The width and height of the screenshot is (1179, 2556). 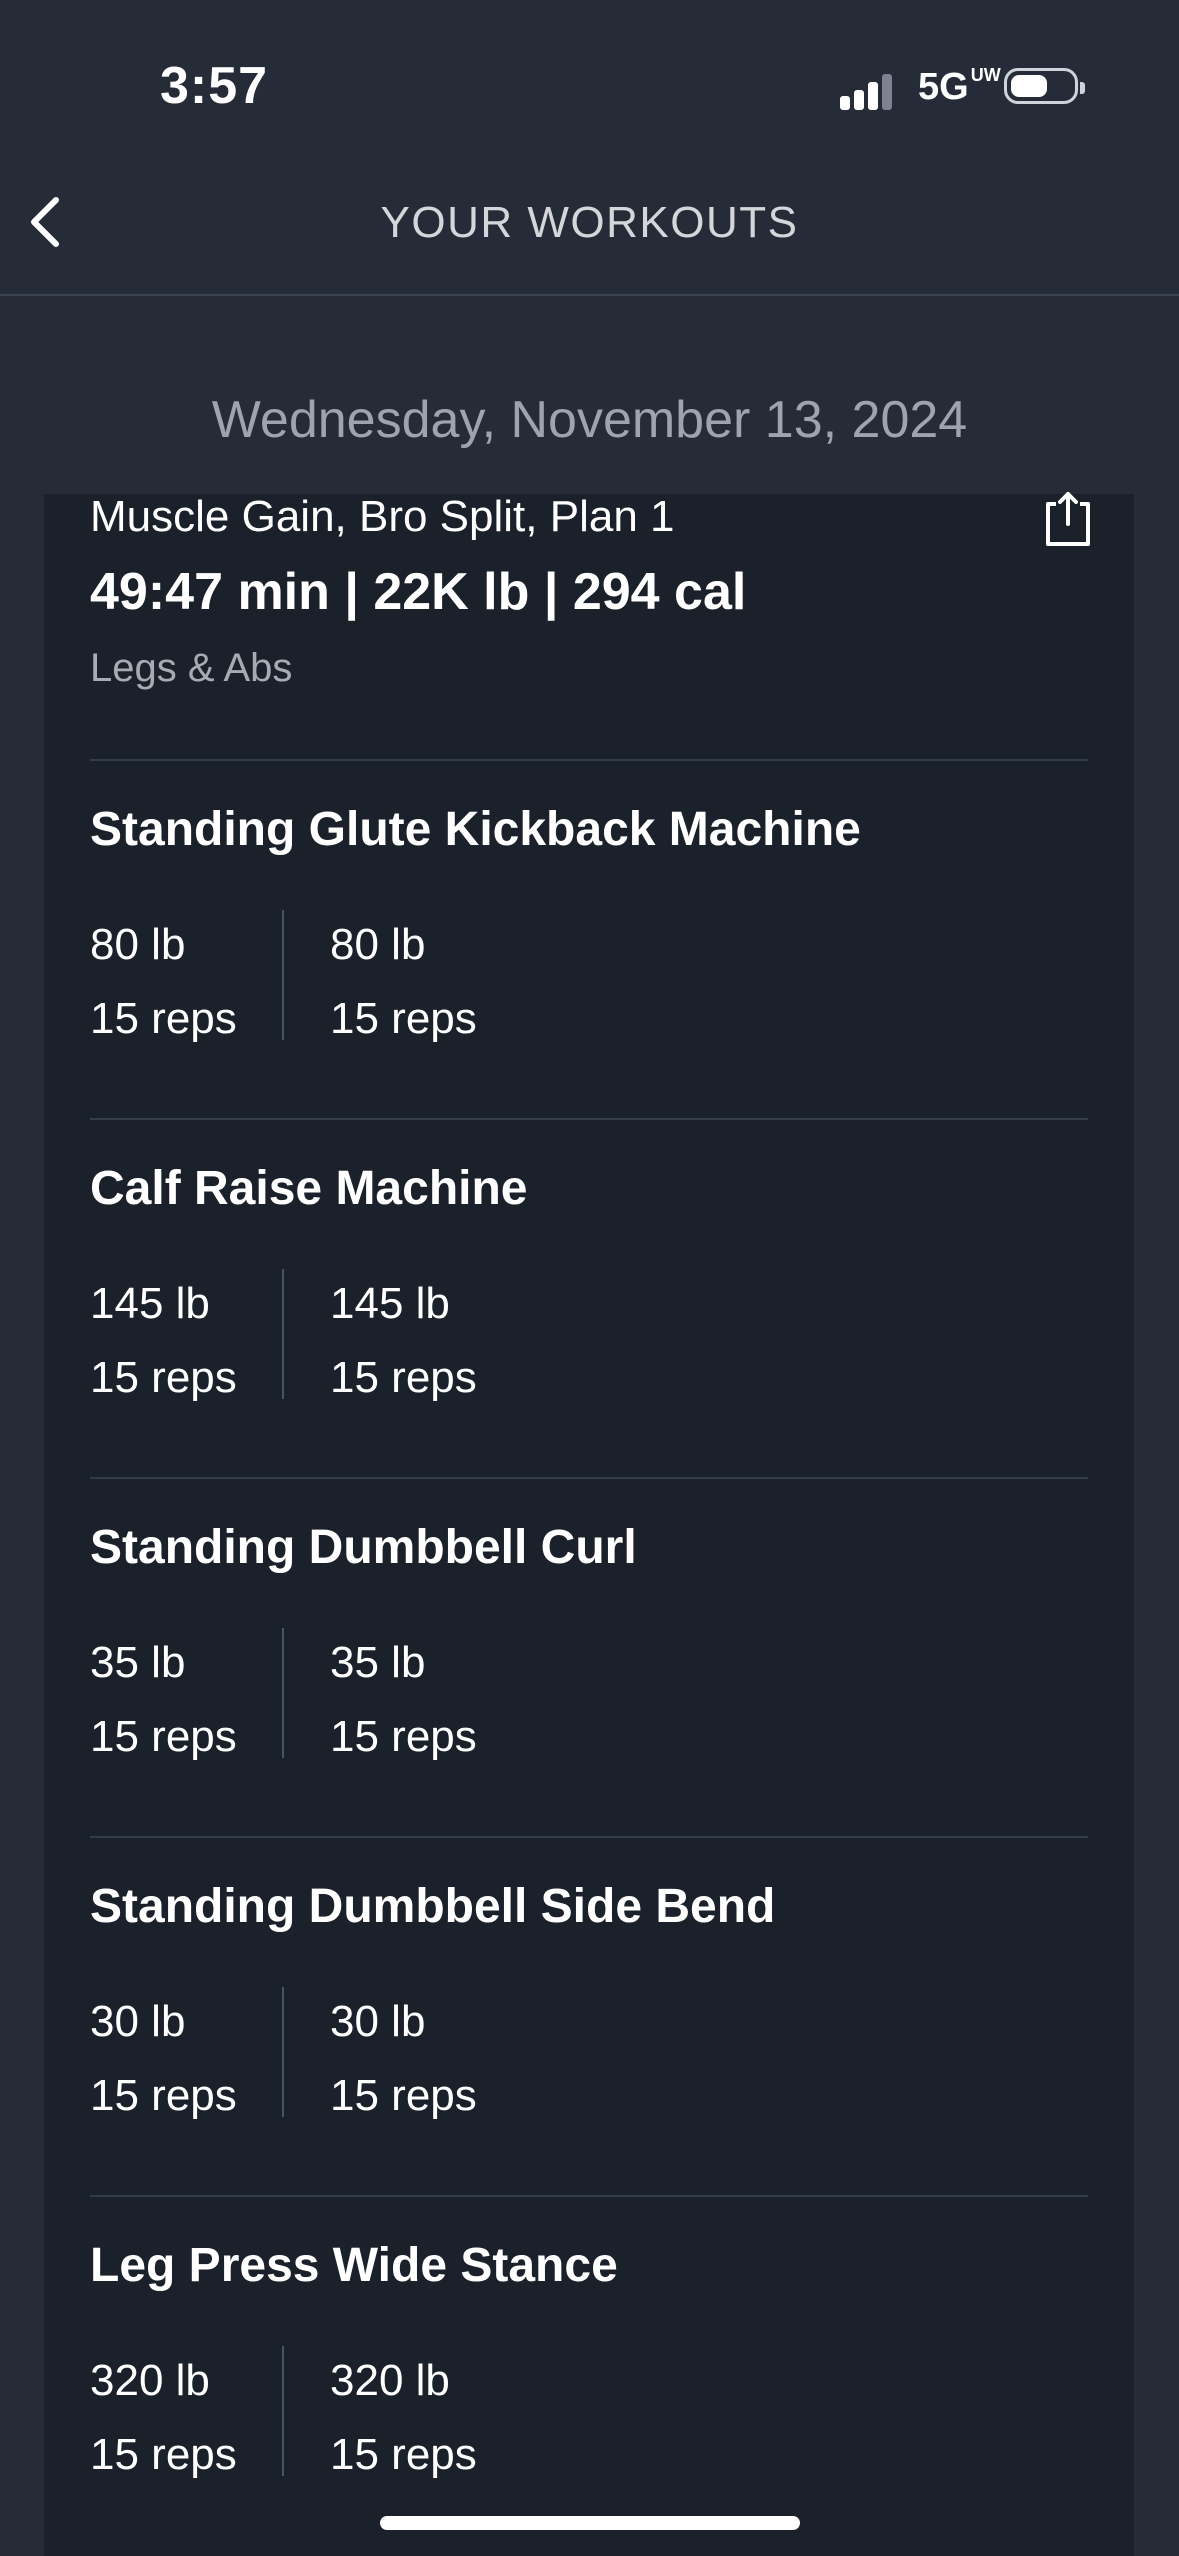 I want to click on network-indicator: 5G UW, so click(x=959, y=86).